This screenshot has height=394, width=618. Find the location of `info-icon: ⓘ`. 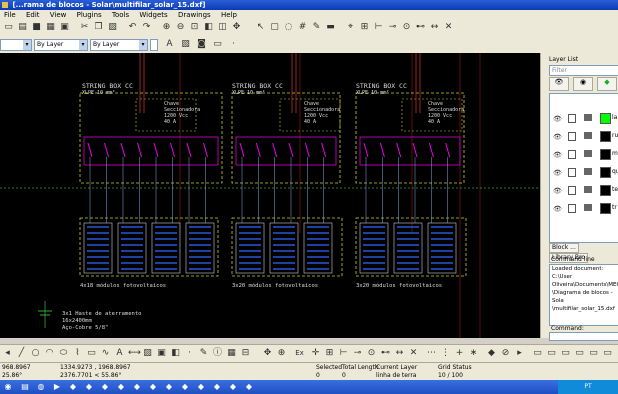

info-icon: ⓘ is located at coordinates (217, 353).